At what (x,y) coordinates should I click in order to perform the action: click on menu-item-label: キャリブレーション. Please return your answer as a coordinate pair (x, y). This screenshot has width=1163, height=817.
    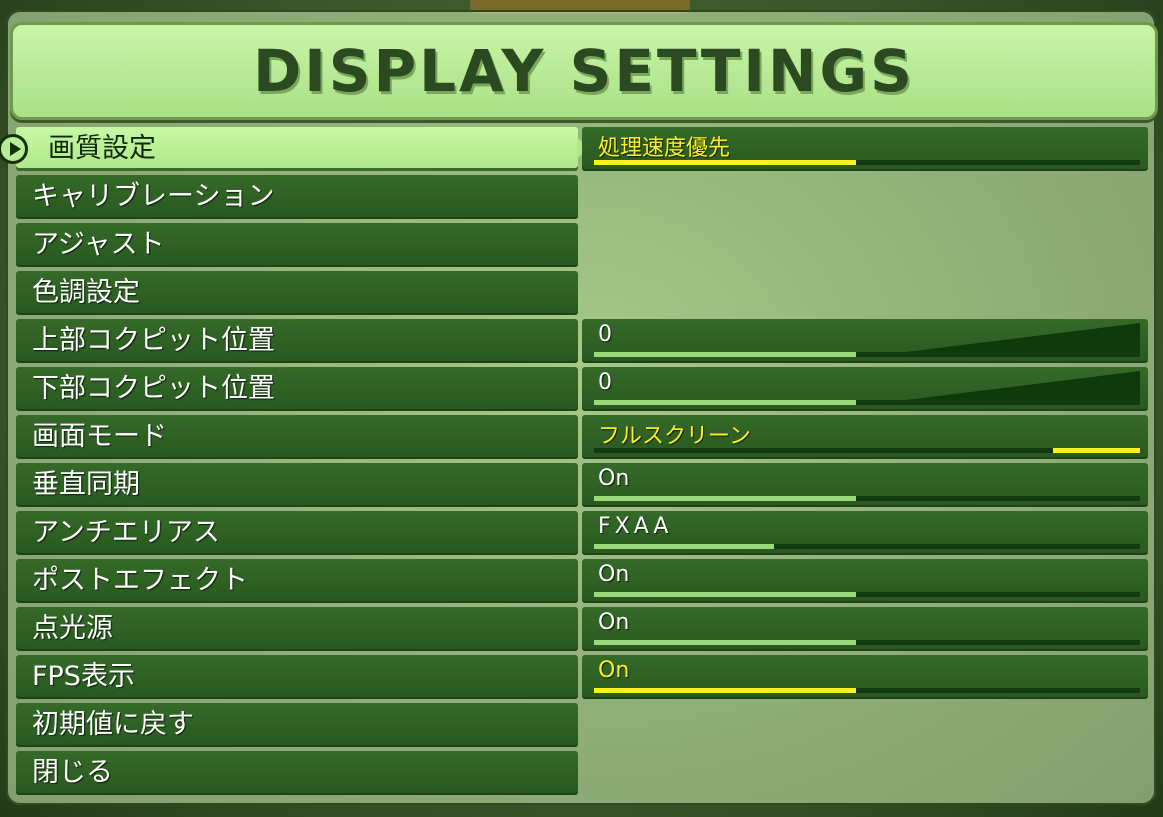
    Looking at the image, I should click on (297, 197).